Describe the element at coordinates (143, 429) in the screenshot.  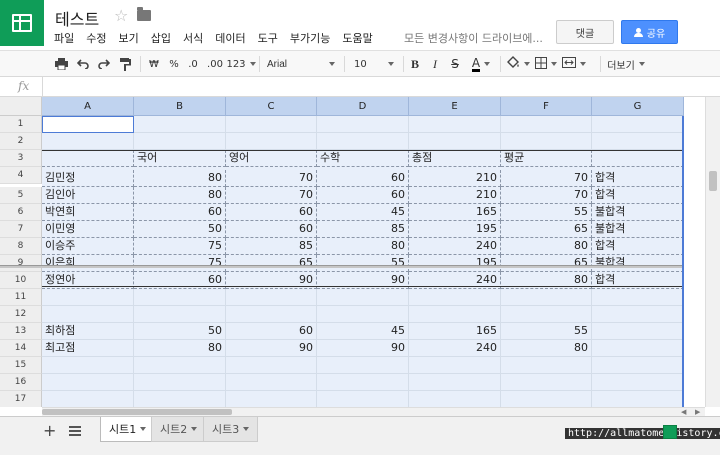
I see `chevron-down-icon` at that location.